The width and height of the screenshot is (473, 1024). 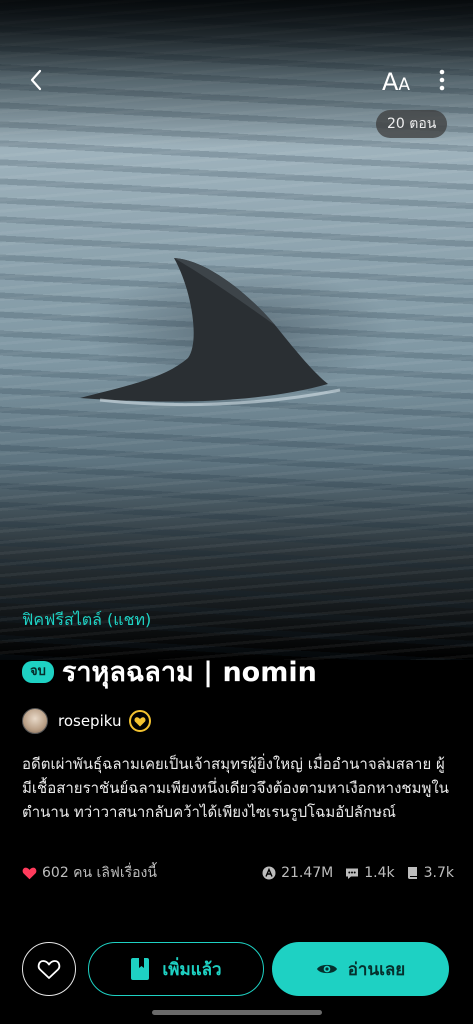 I want to click on chapters-count: 3.7k, so click(x=438, y=873).